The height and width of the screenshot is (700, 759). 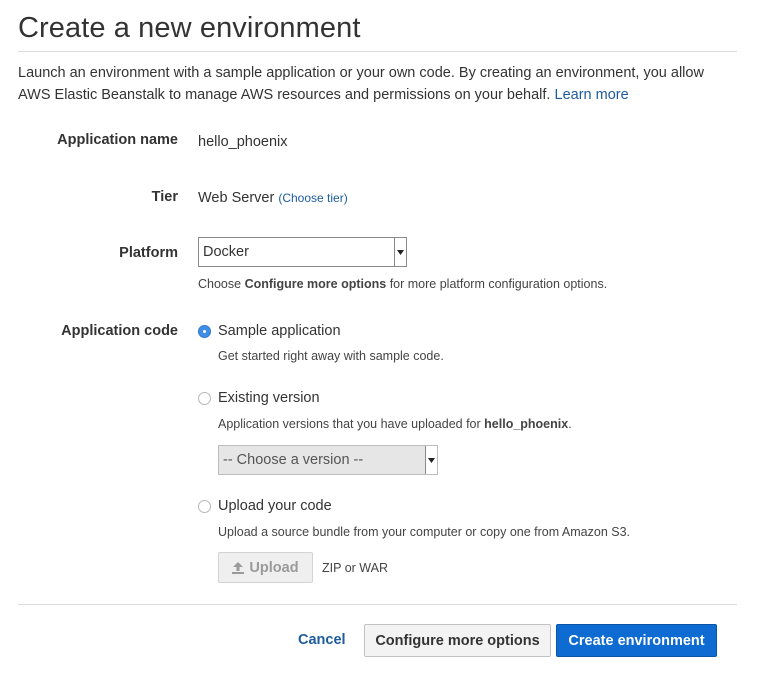 I want to click on platform-select: Docker, so click(x=302, y=252).